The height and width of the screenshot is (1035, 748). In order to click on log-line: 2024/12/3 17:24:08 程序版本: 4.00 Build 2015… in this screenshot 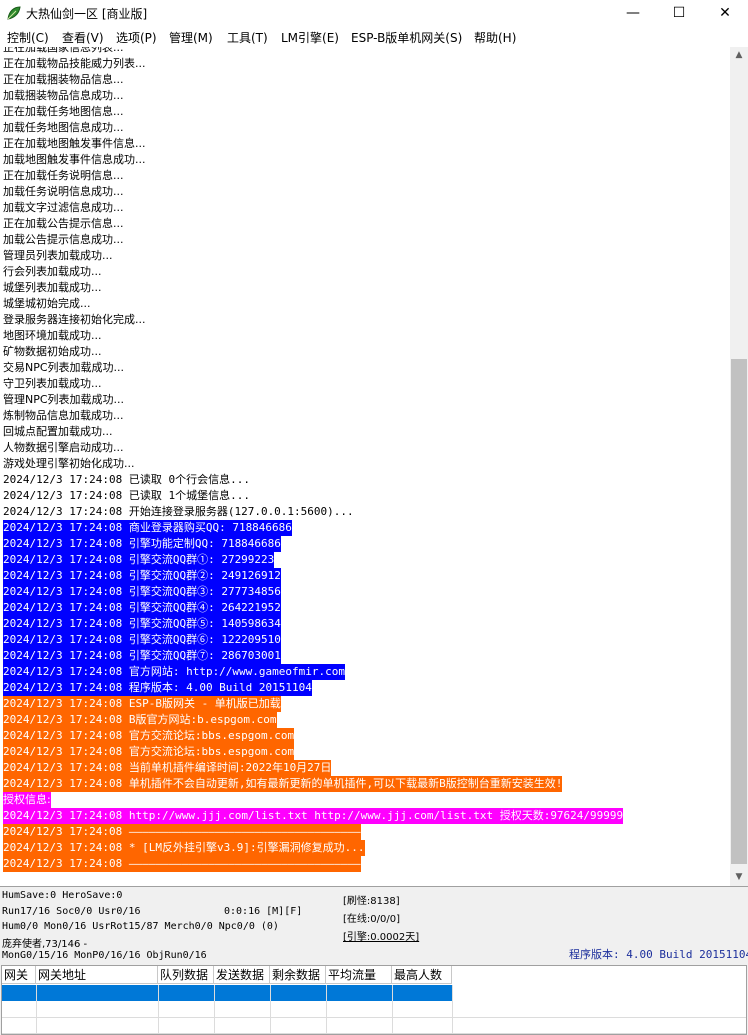, I will do `click(157, 688)`.